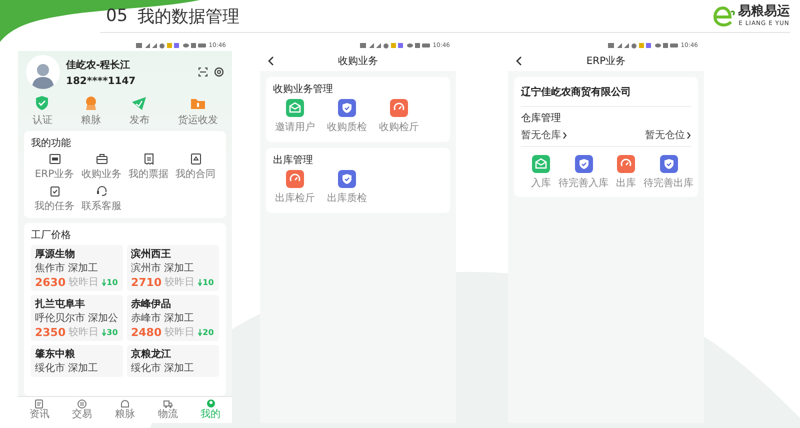  What do you see at coordinates (151, 304) in the screenshot?
I see `factory-name: 赤峰伊品` at bounding box center [151, 304].